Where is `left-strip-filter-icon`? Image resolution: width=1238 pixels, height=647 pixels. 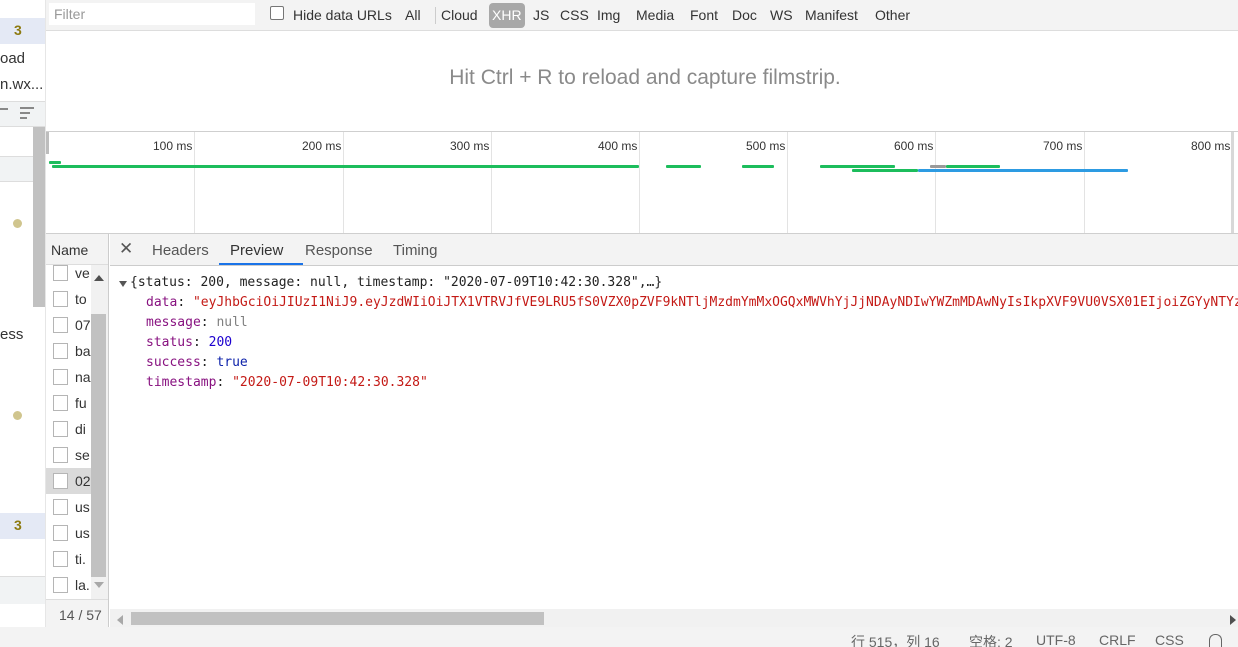 left-strip-filter-icon is located at coordinates (27, 113).